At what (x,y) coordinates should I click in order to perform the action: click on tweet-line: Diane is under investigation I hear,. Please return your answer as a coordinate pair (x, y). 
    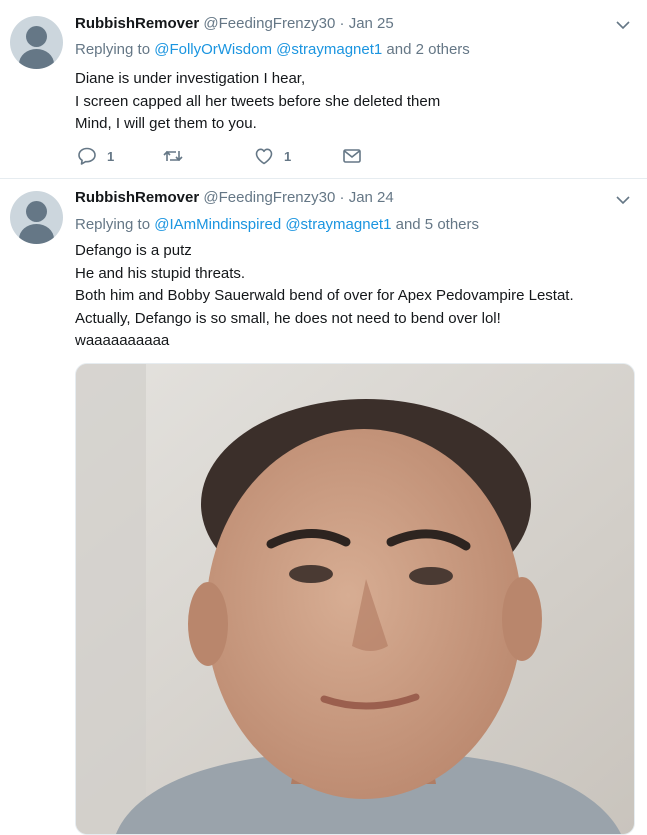
    Looking at the image, I should click on (190, 78).